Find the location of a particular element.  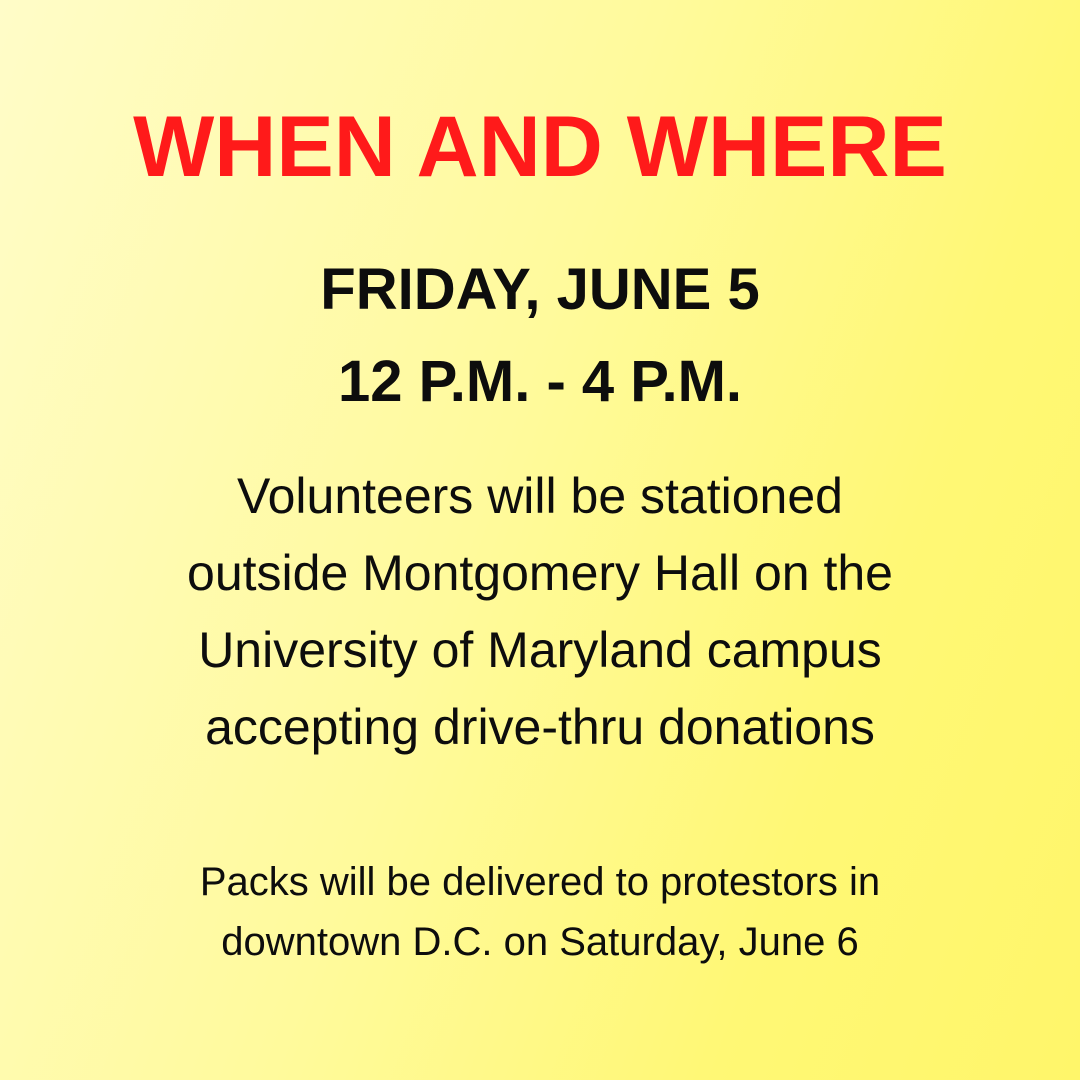

event-date: FRIDAY, JUNE 5 is located at coordinates (540, 289).